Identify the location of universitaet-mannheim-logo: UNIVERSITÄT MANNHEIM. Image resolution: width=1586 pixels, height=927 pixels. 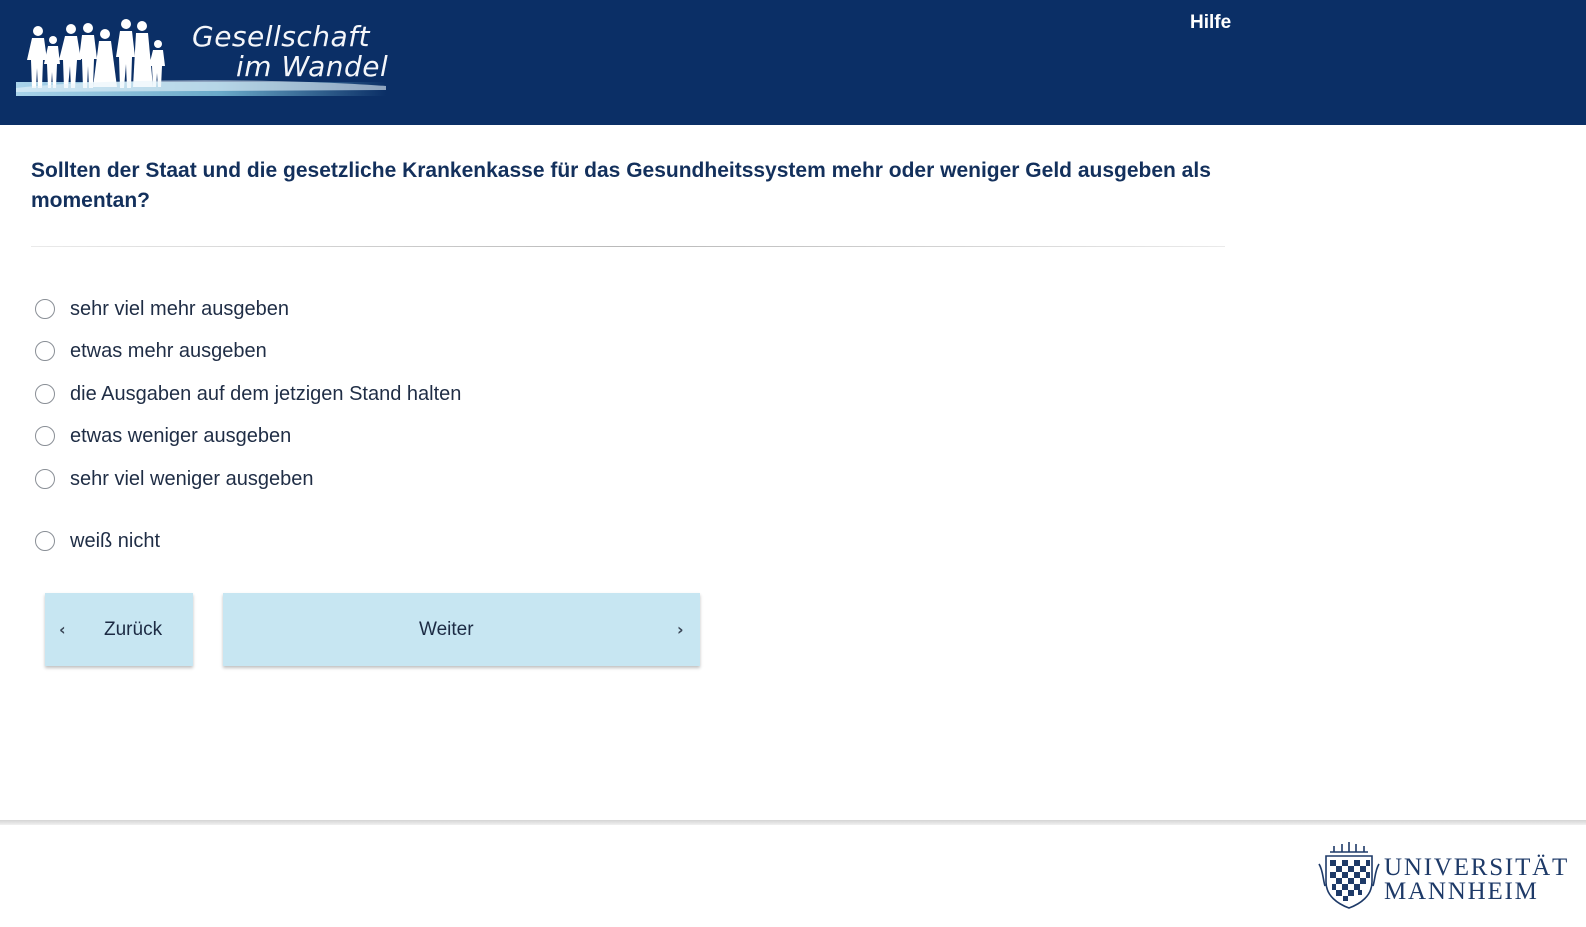
(1441, 876).